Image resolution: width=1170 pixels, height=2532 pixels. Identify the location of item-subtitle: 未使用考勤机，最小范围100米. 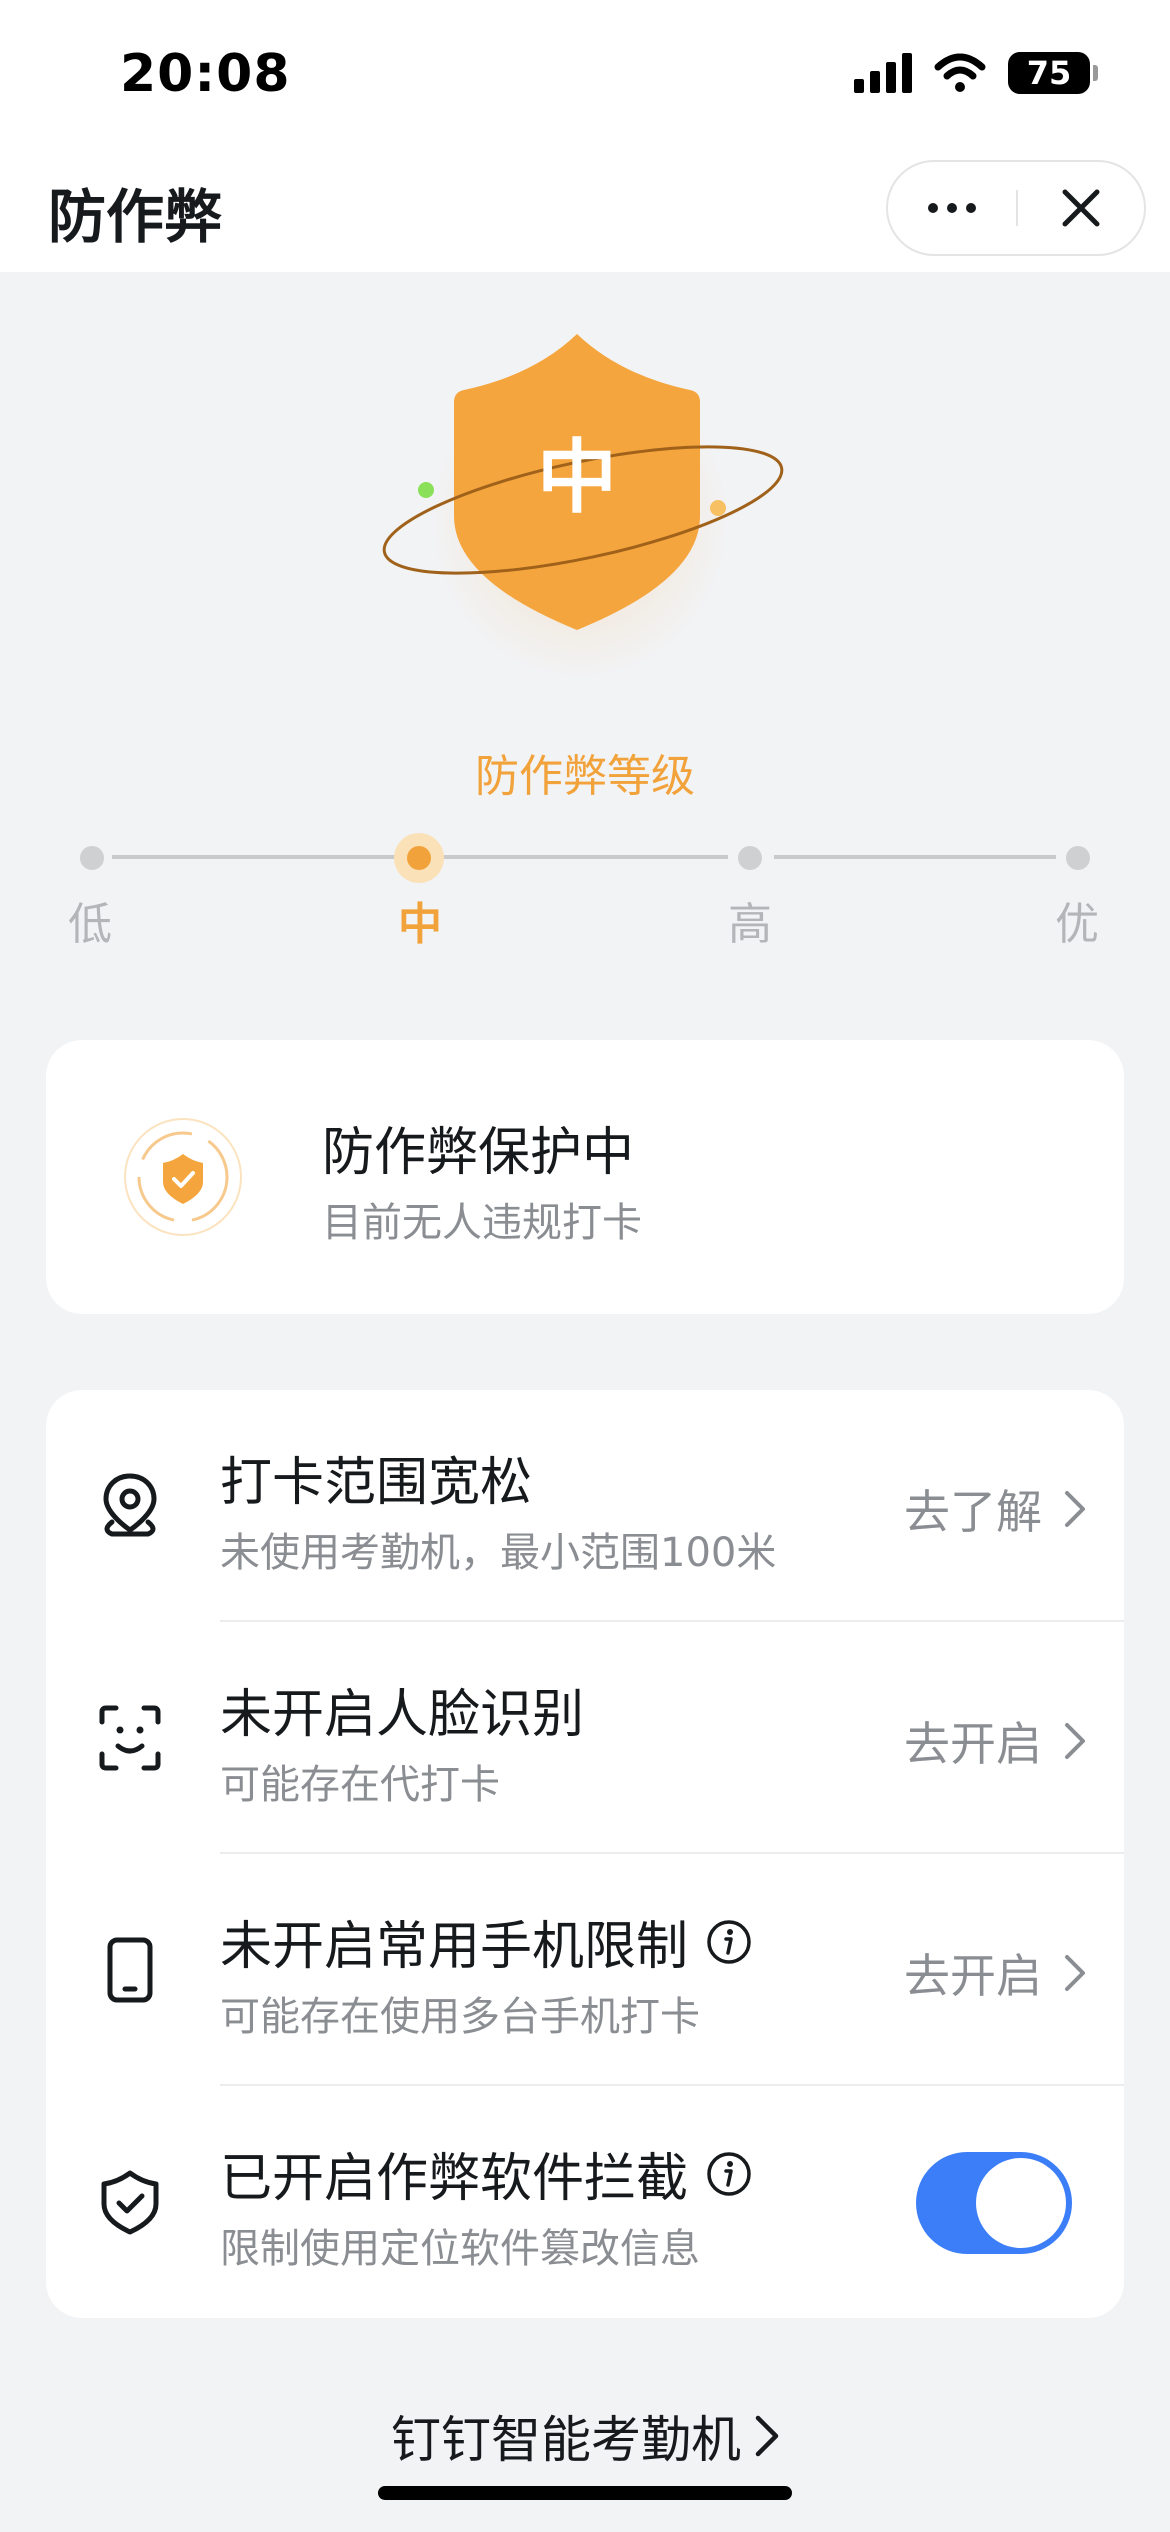
(498, 1553).